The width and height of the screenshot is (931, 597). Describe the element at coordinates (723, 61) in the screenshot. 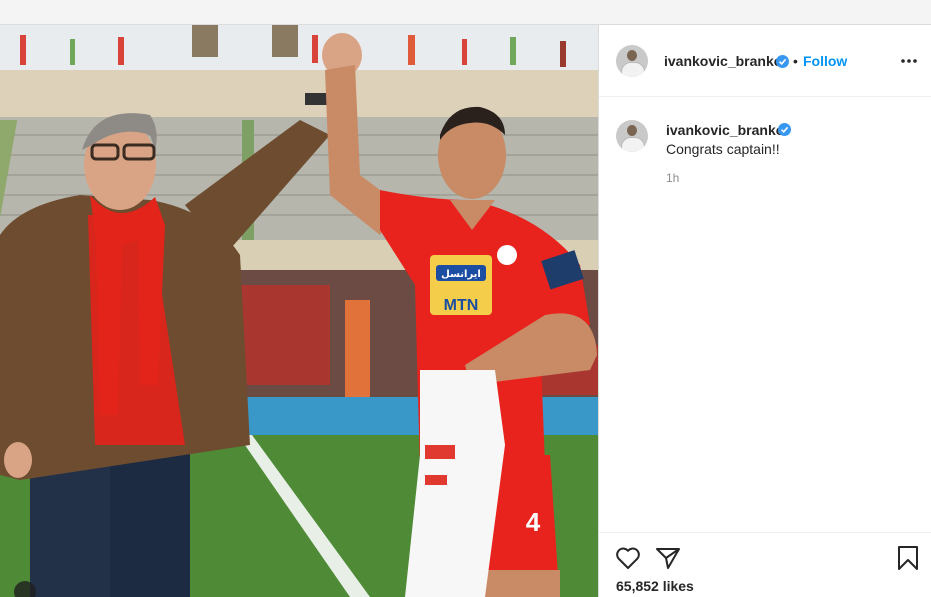

I see `header-username: ivankovic_branko` at that location.